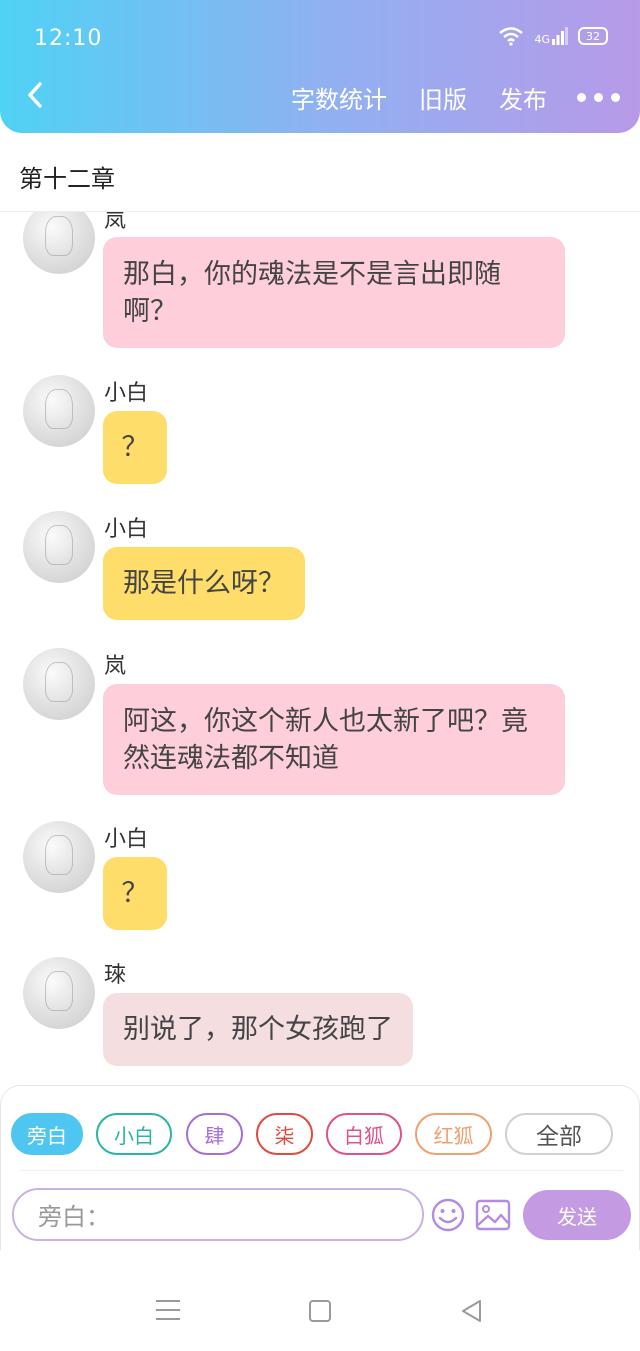  I want to click on battery-icon: 32, so click(593, 36).